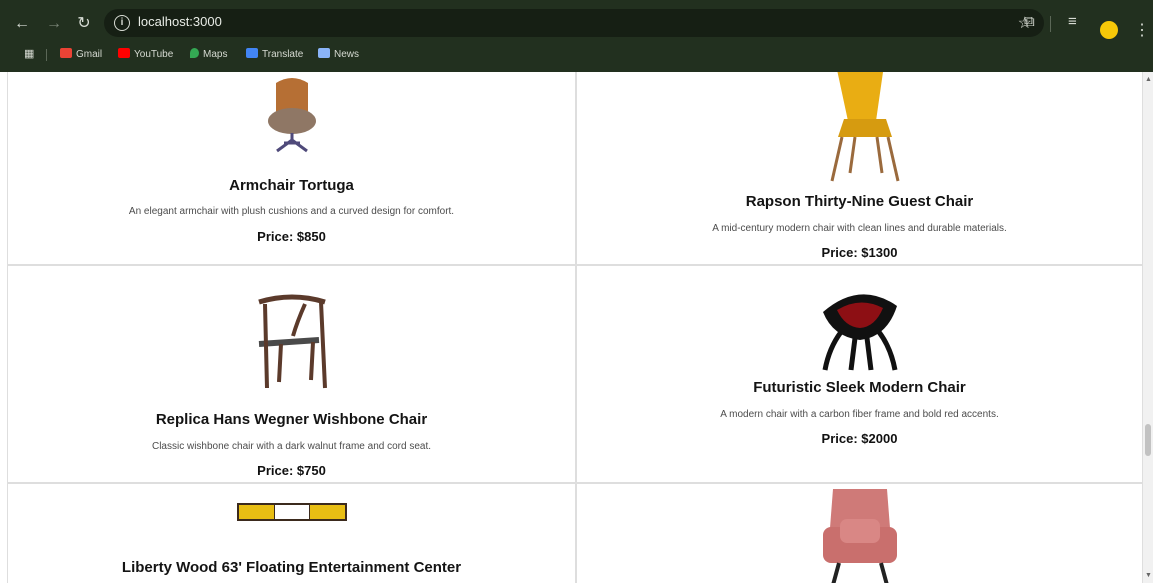  I want to click on youtube-icon, so click(124, 53).